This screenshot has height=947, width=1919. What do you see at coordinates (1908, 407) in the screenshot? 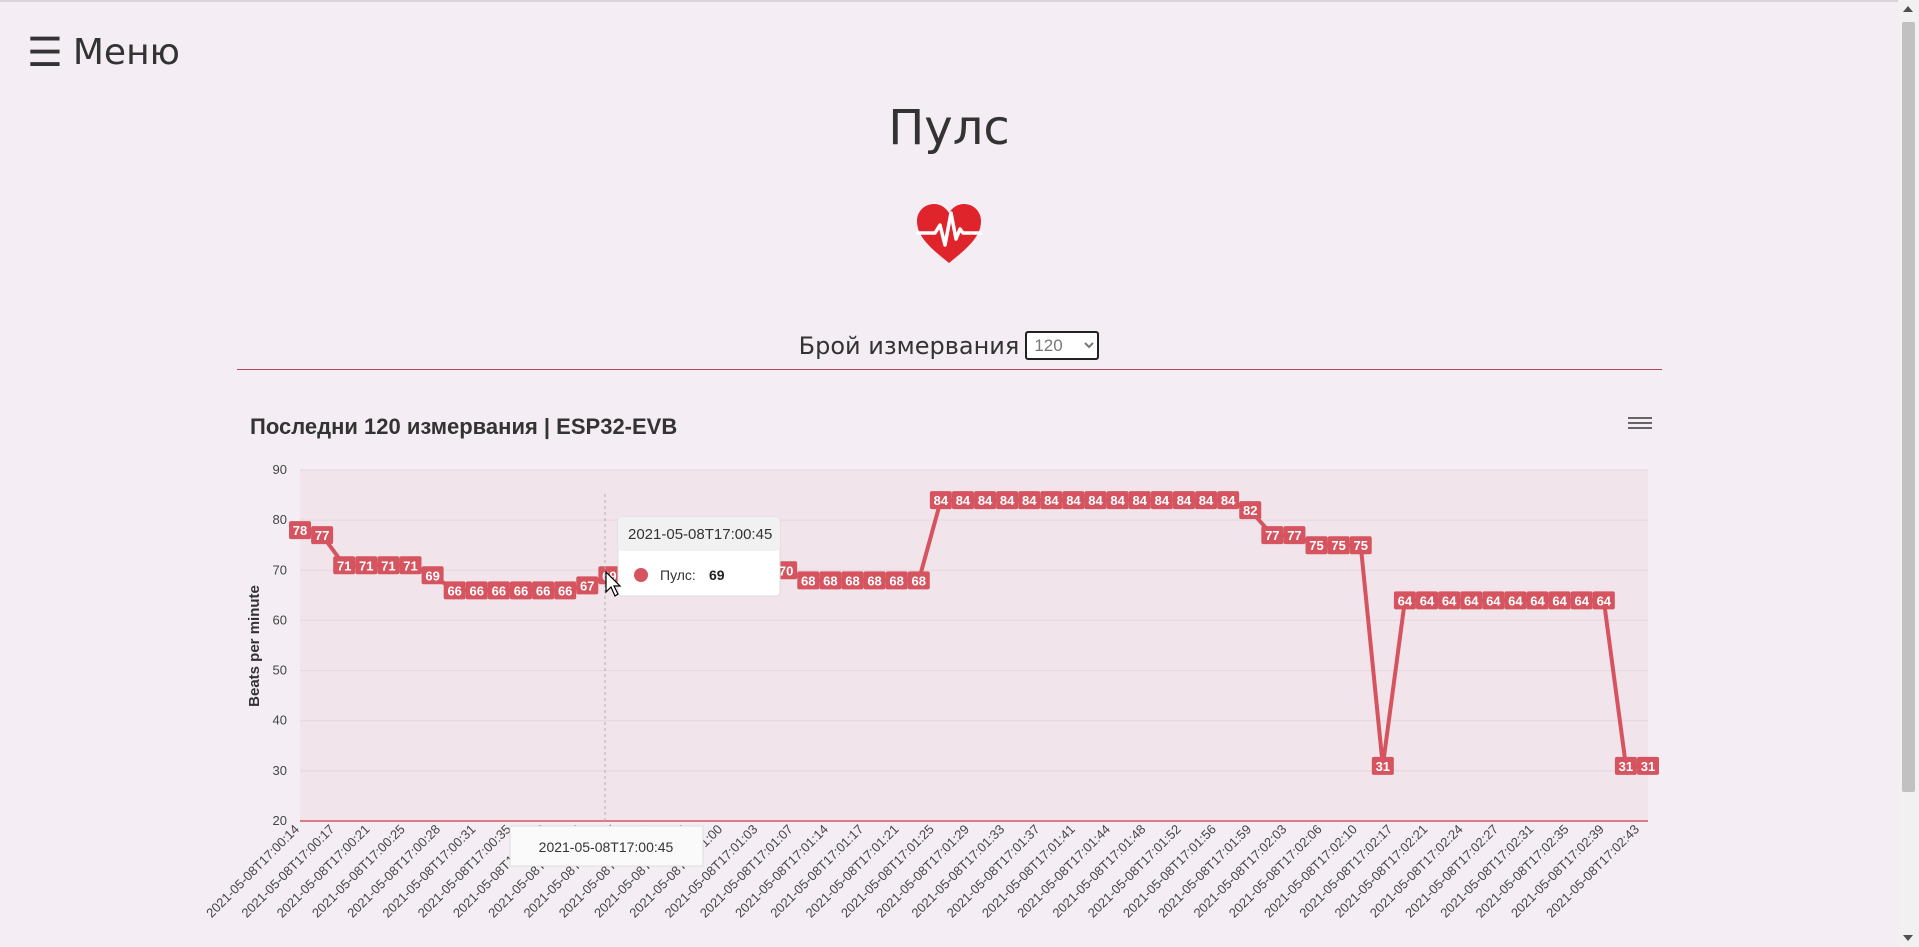
I see `scrollbar-thumb` at bounding box center [1908, 407].